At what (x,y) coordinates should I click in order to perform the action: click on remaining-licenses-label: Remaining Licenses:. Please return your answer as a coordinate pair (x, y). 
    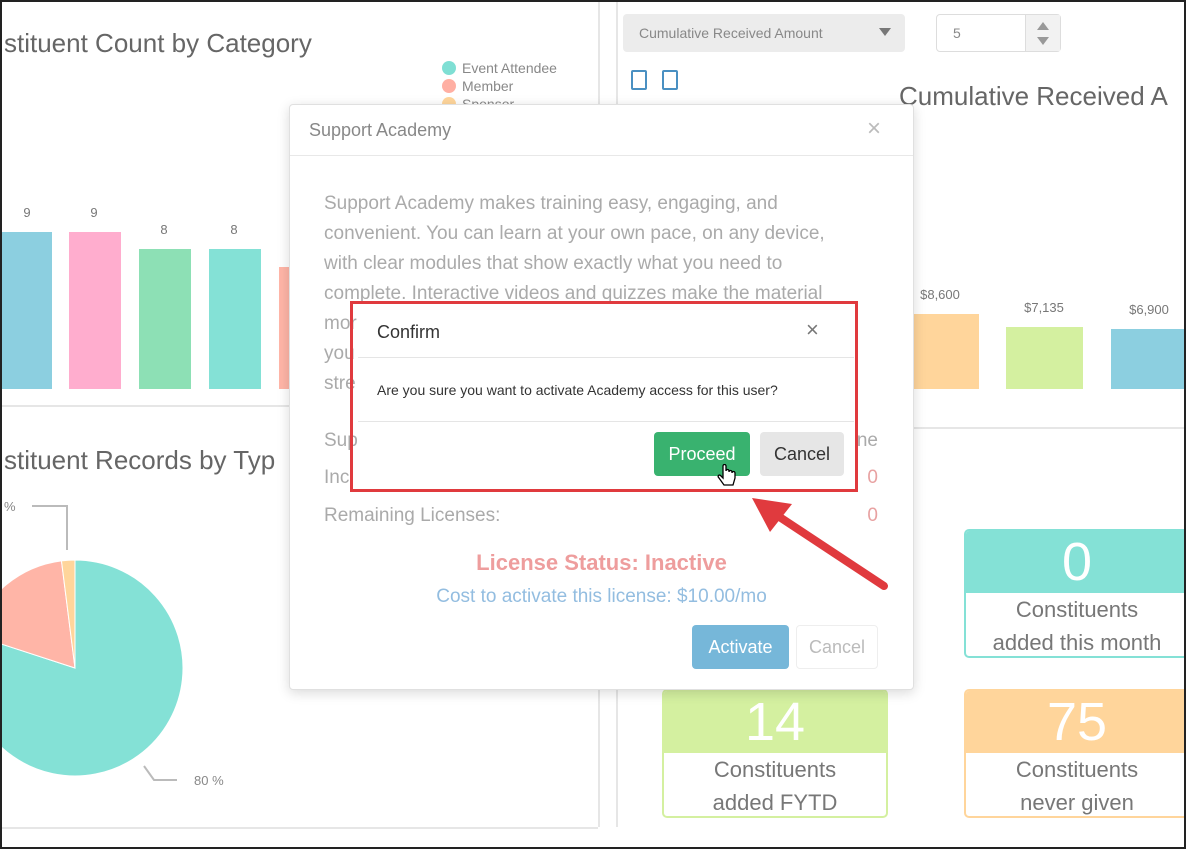
    Looking at the image, I should click on (412, 515).